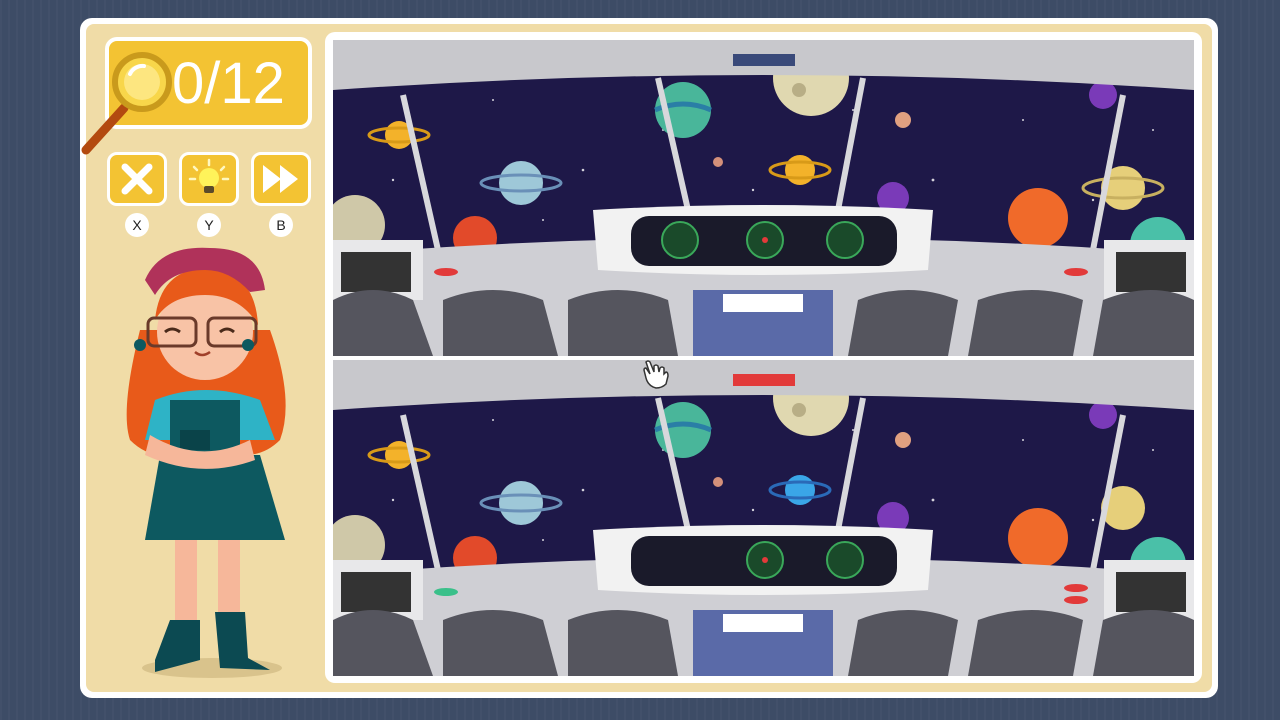 The image size is (1280, 720). Describe the element at coordinates (126, 103) in the screenshot. I see `magnifier-icon` at that location.